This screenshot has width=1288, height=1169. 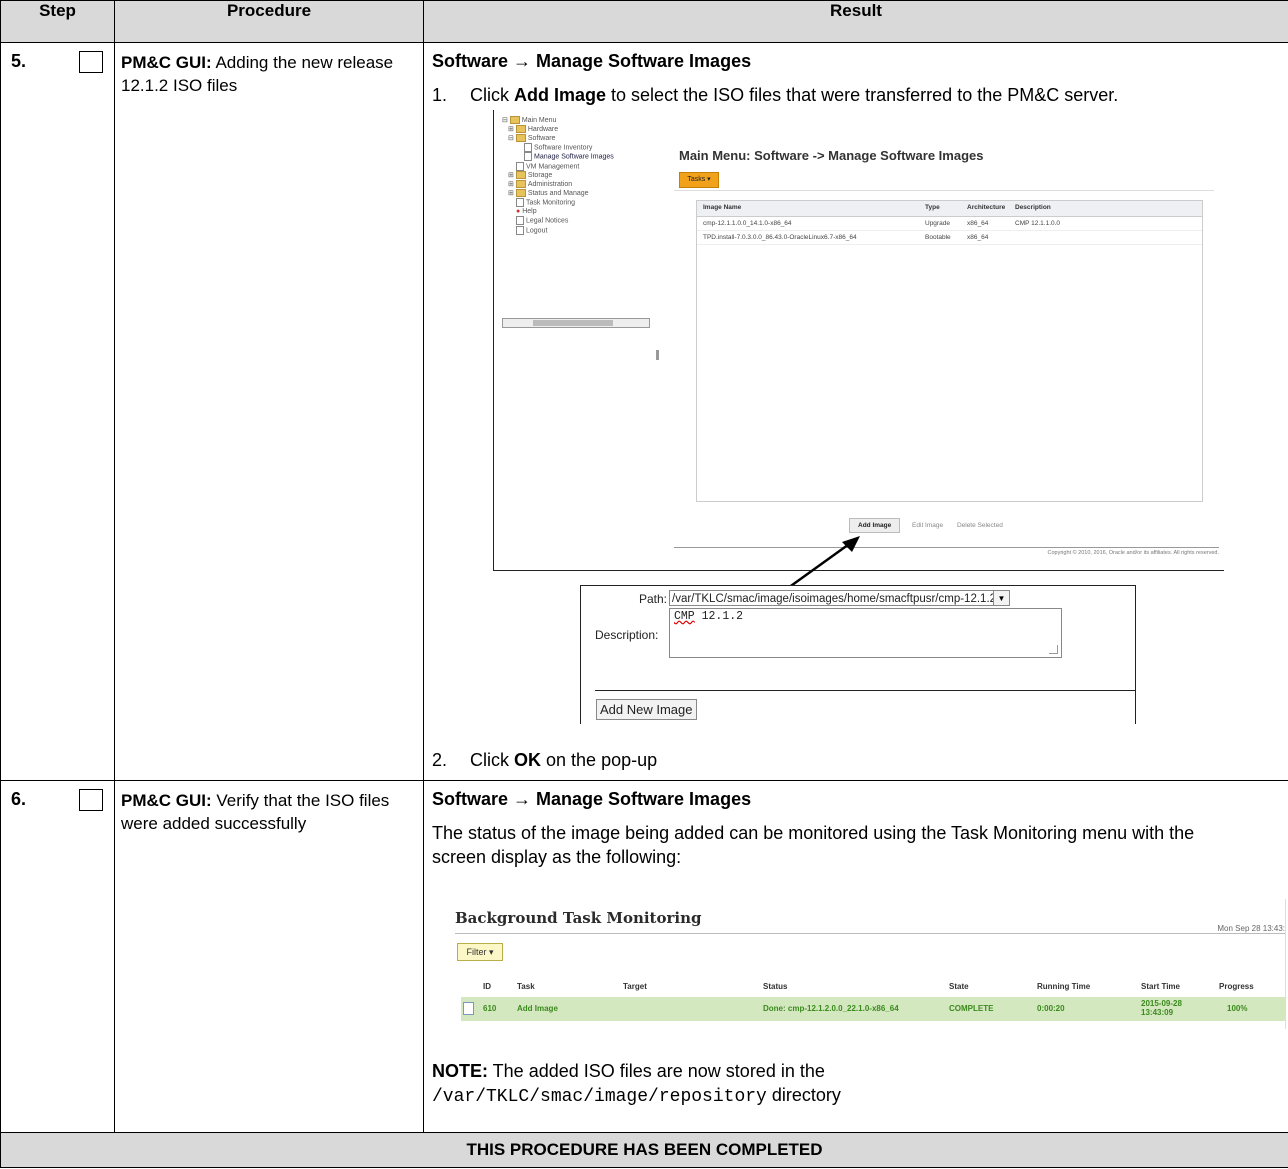 What do you see at coordinates (578, 918) in the screenshot?
I see `task-monitoring-title: Background Task Monitoring` at bounding box center [578, 918].